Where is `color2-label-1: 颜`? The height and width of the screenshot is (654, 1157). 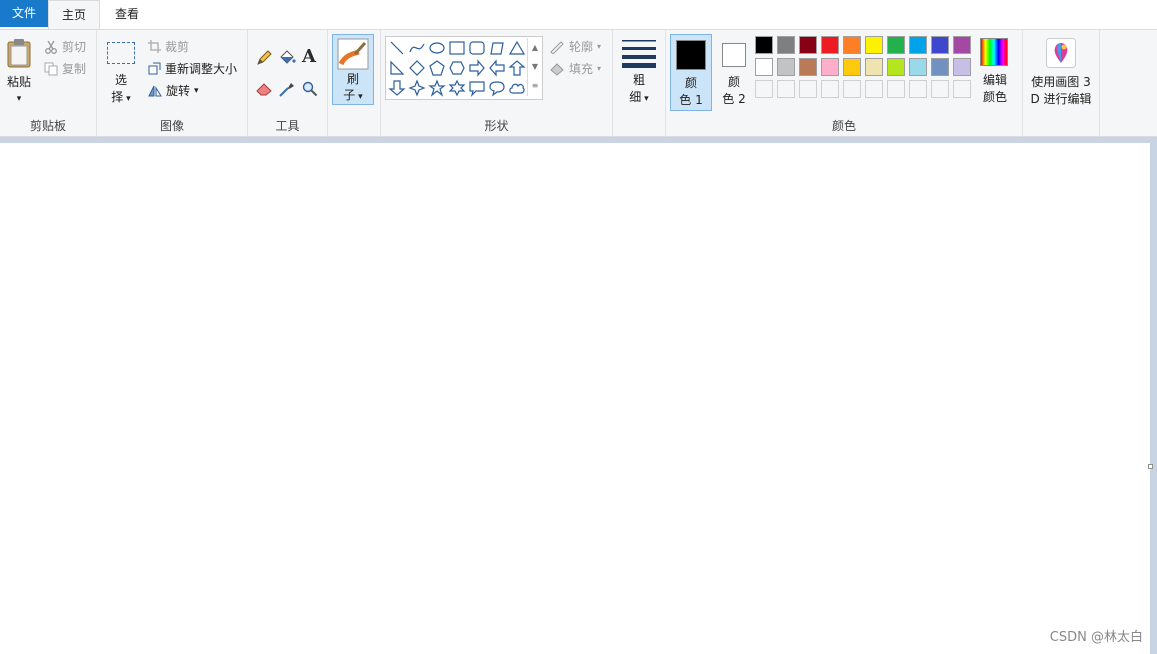 color2-label-1: 颜 is located at coordinates (733, 82).